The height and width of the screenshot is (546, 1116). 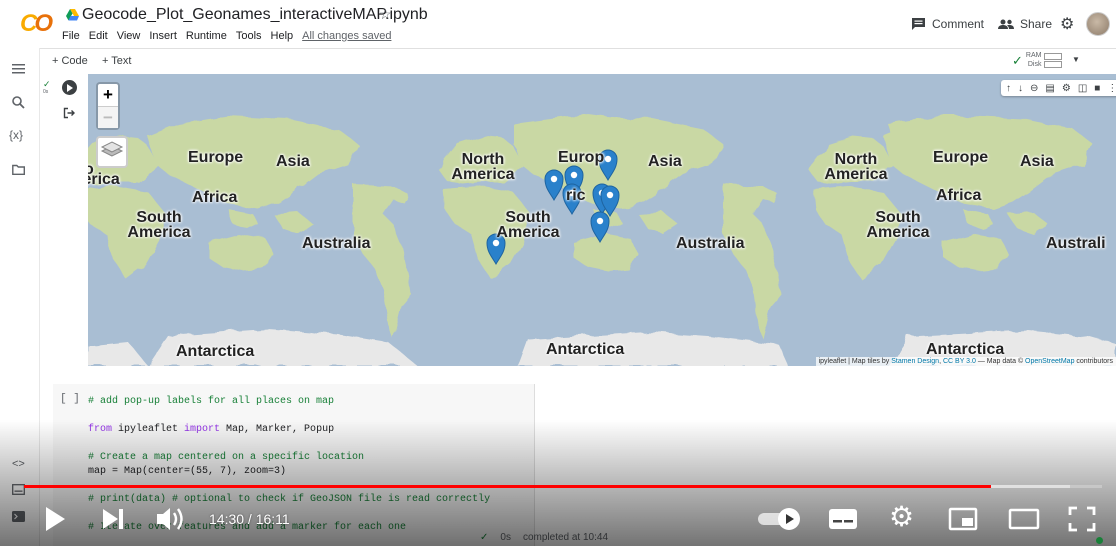 I want to click on comment-button: Comment, so click(x=948, y=24).